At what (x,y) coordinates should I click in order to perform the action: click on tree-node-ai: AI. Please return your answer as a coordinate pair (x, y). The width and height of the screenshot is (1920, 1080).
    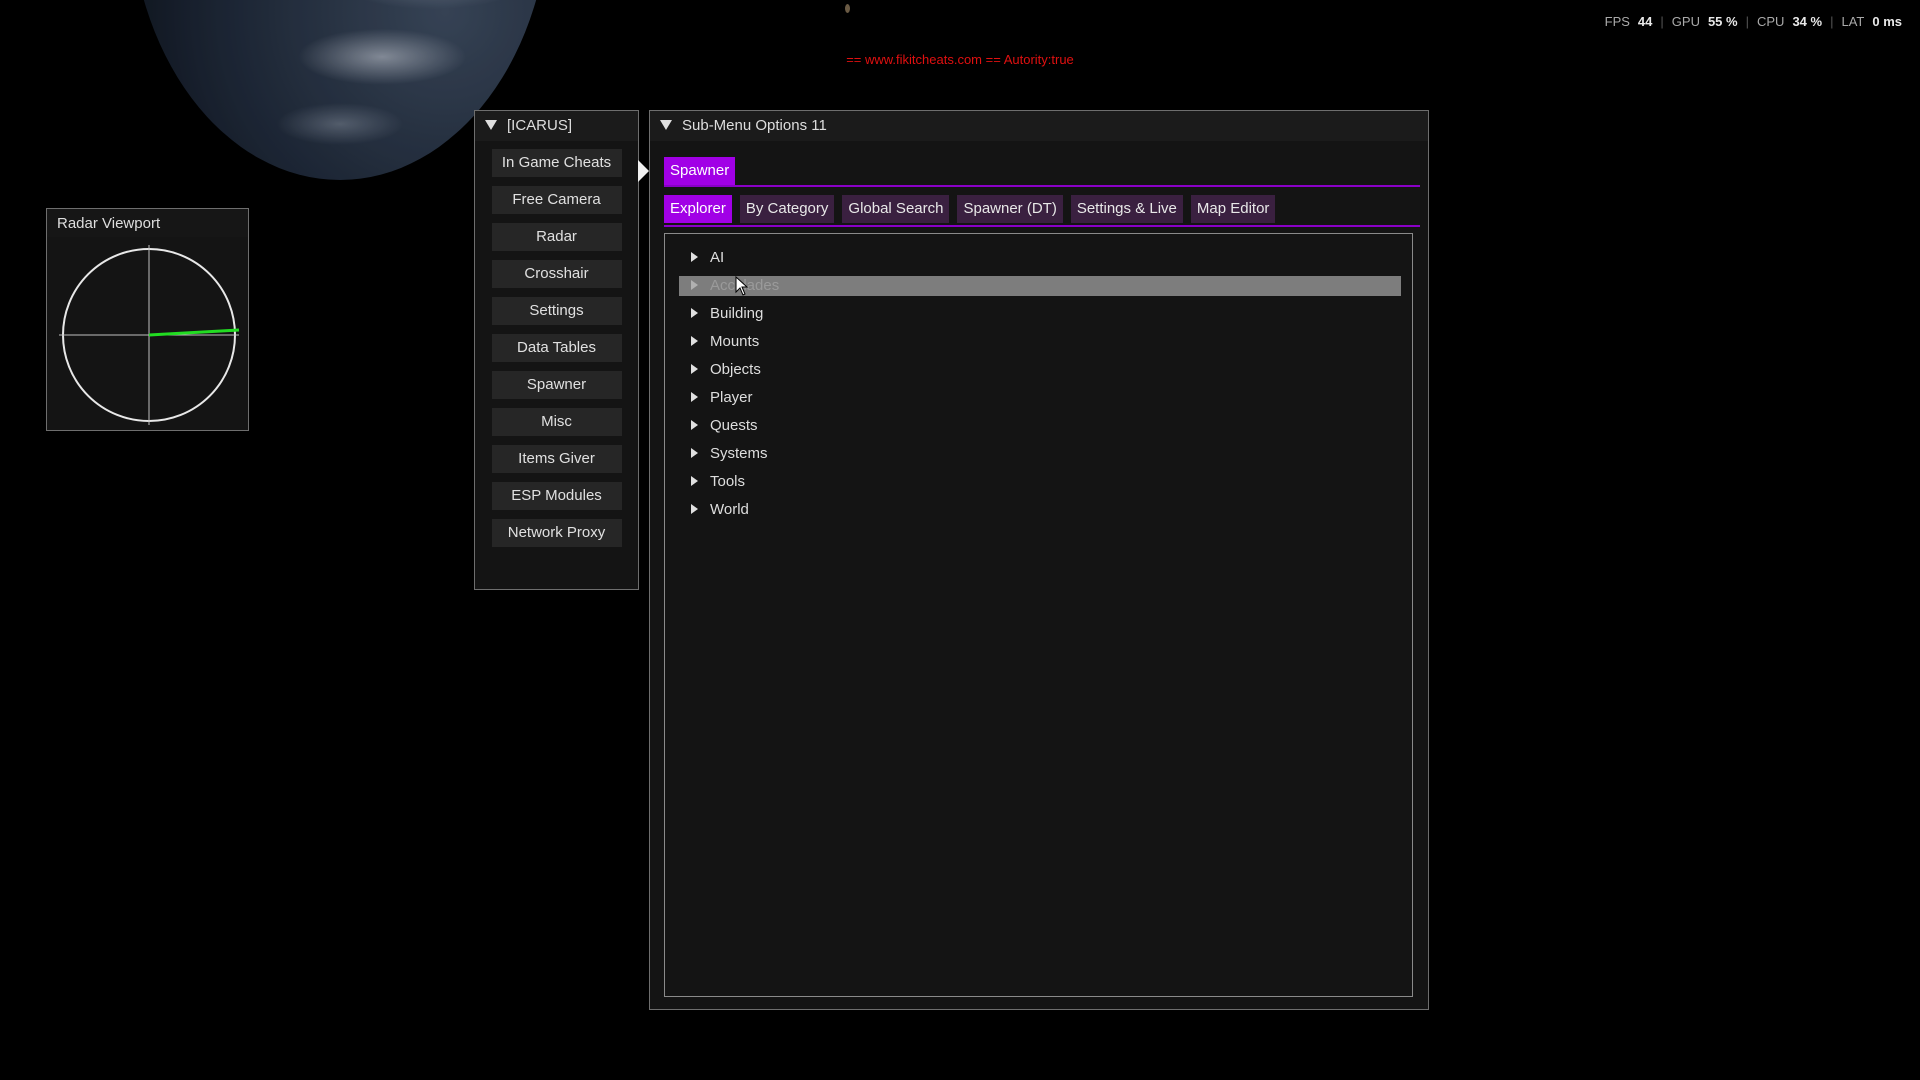
    Looking at the image, I should click on (1040, 258).